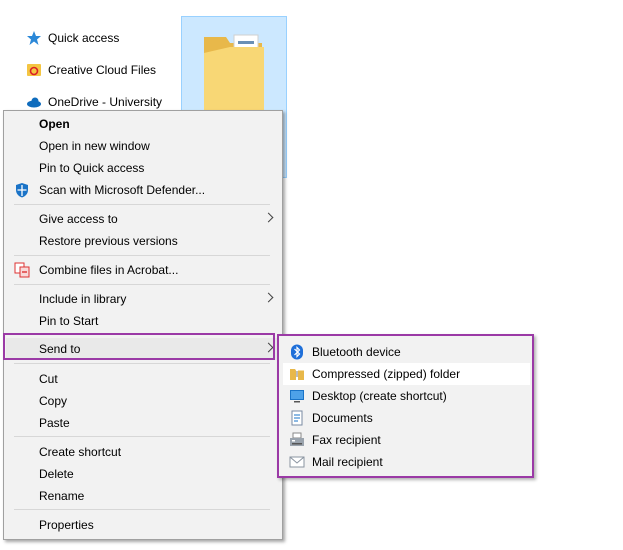 The width and height of the screenshot is (623, 550). What do you see at coordinates (139, 346) in the screenshot?
I see `send-to-highlight-outline` at bounding box center [139, 346].